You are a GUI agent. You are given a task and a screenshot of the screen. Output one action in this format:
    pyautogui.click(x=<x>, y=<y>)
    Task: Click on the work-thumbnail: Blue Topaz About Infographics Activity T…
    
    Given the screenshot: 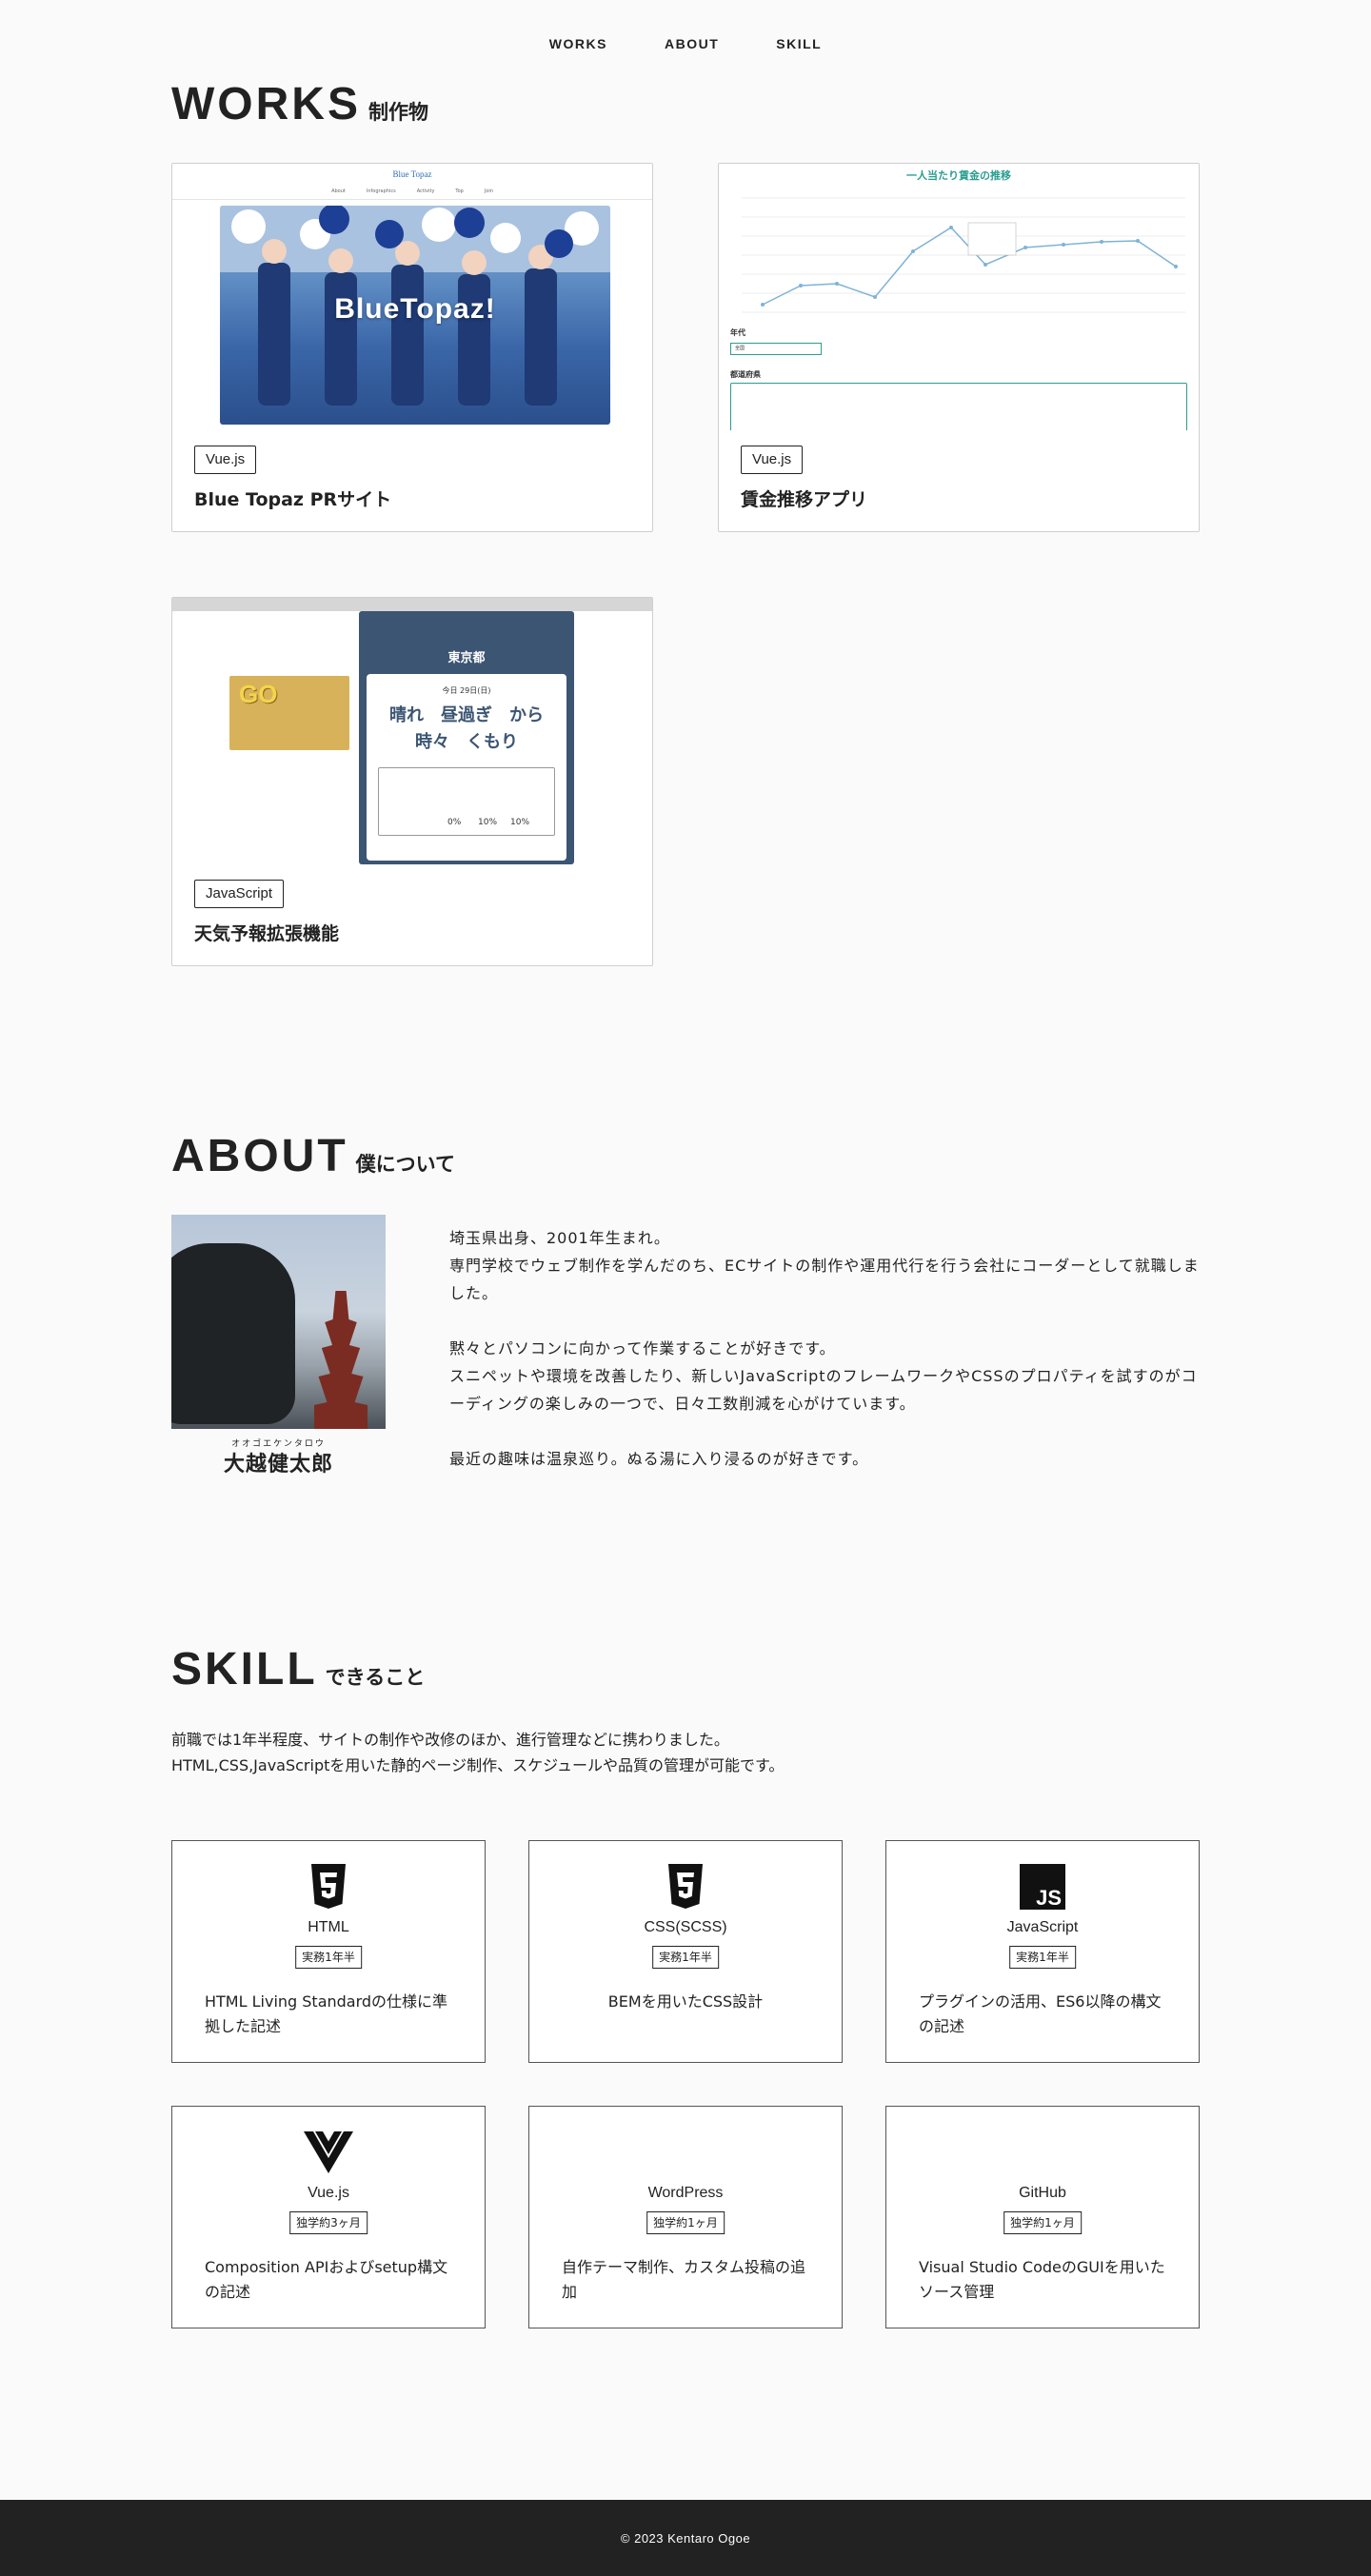 What is the action you would take?
    pyautogui.click(x=412, y=297)
    